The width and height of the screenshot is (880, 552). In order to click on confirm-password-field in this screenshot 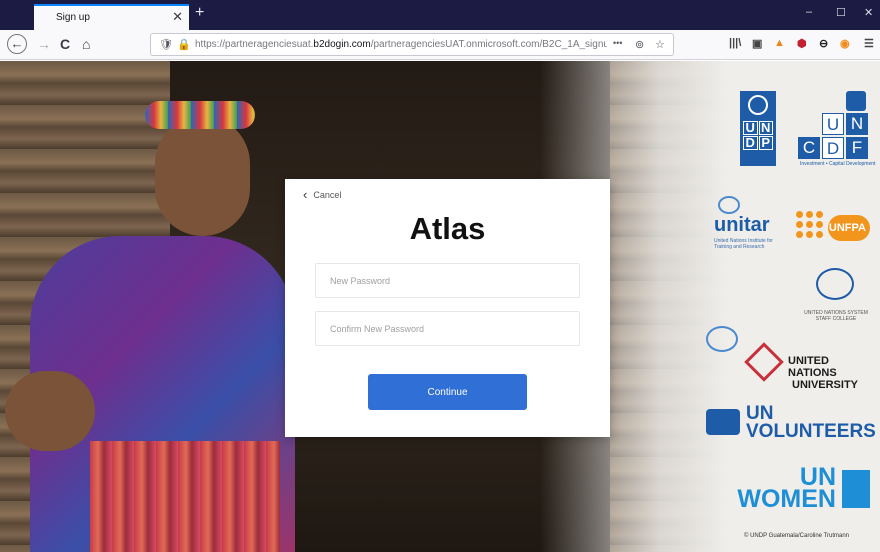, I will do `click(447, 328)`.